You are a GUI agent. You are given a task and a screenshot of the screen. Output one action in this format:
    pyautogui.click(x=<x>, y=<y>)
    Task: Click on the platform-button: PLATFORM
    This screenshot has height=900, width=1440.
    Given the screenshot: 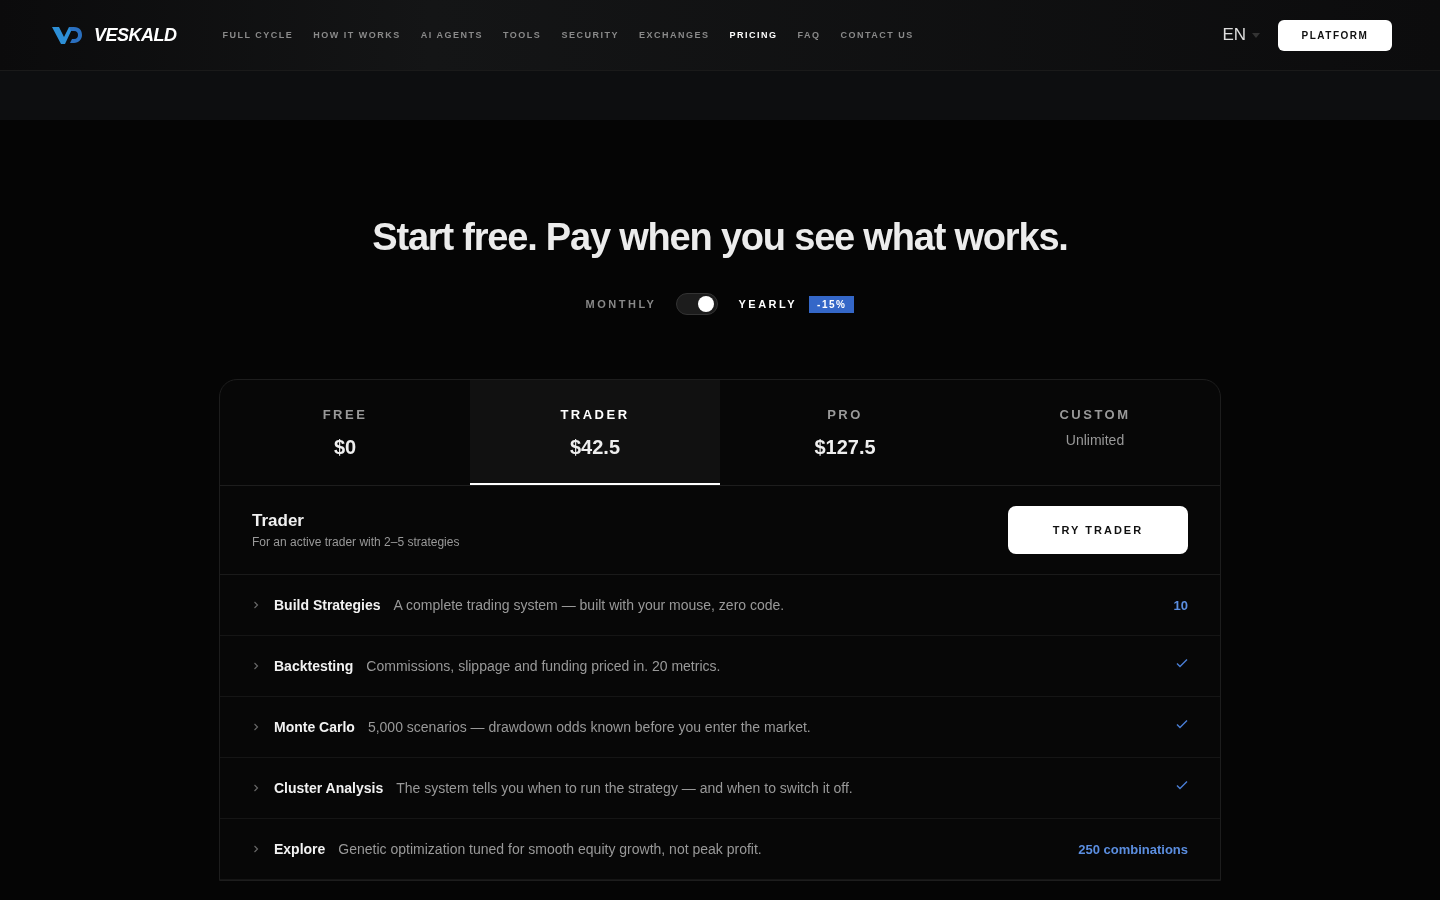 What is the action you would take?
    pyautogui.click(x=1335, y=35)
    